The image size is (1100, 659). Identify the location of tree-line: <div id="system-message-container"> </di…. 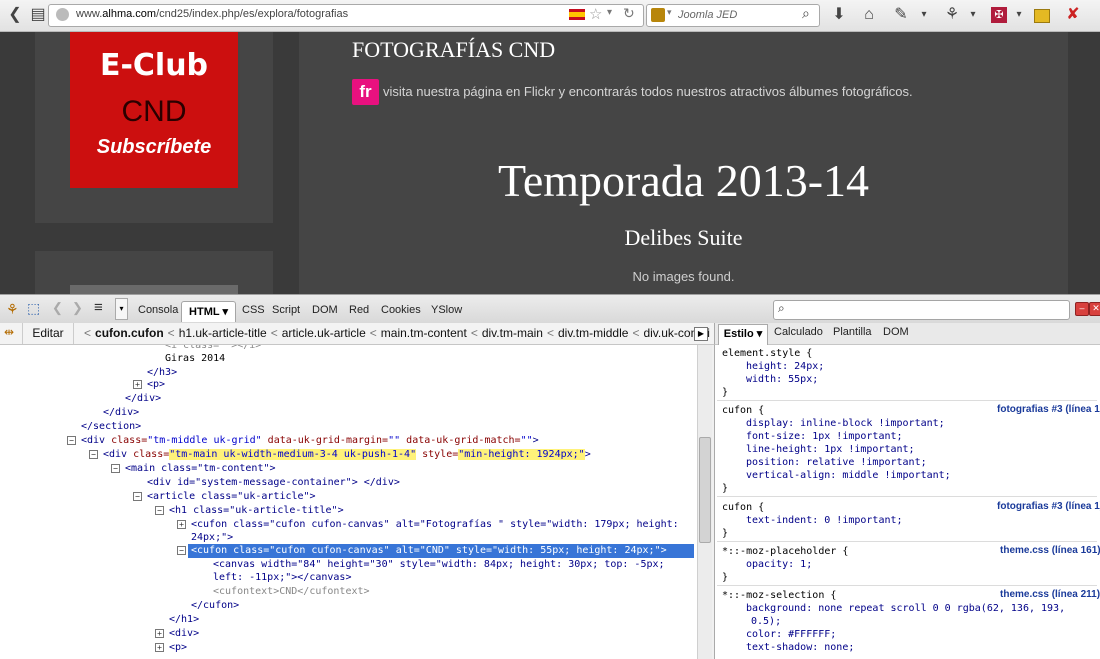
(273, 483).